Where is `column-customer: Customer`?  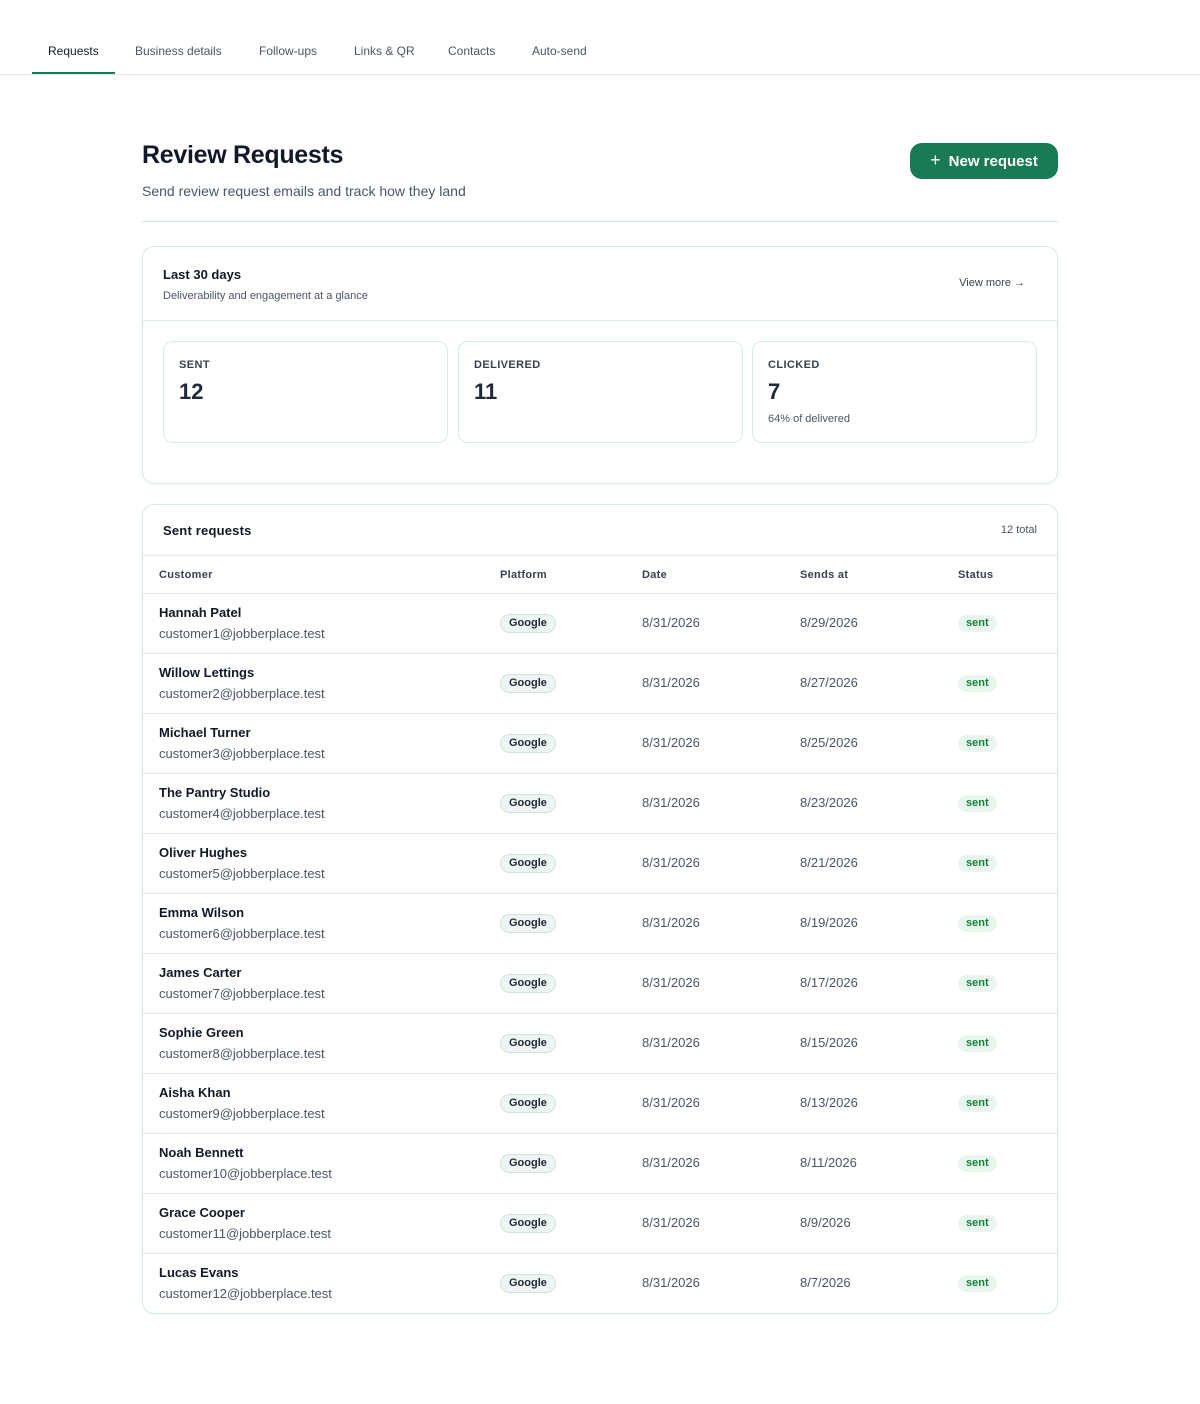 column-customer: Customer is located at coordinates (186, 575).